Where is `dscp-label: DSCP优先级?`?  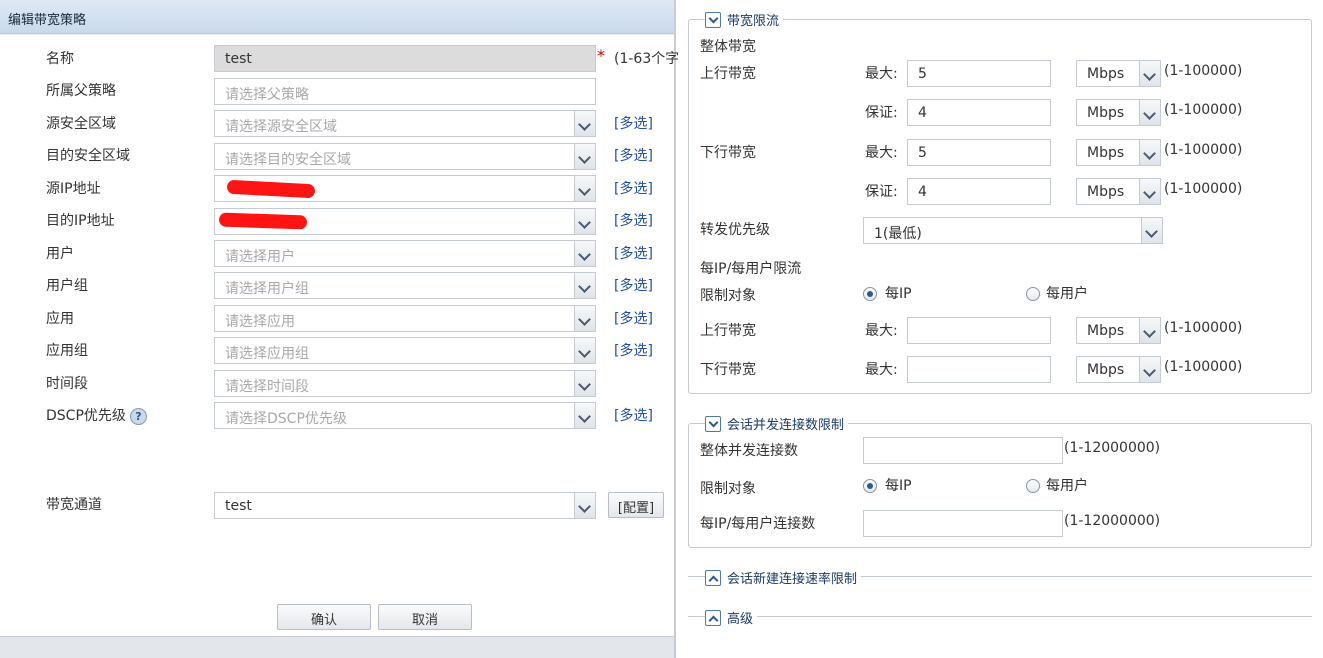 dscp-label: DSCP优先级? is located at coordinates (96, 415).